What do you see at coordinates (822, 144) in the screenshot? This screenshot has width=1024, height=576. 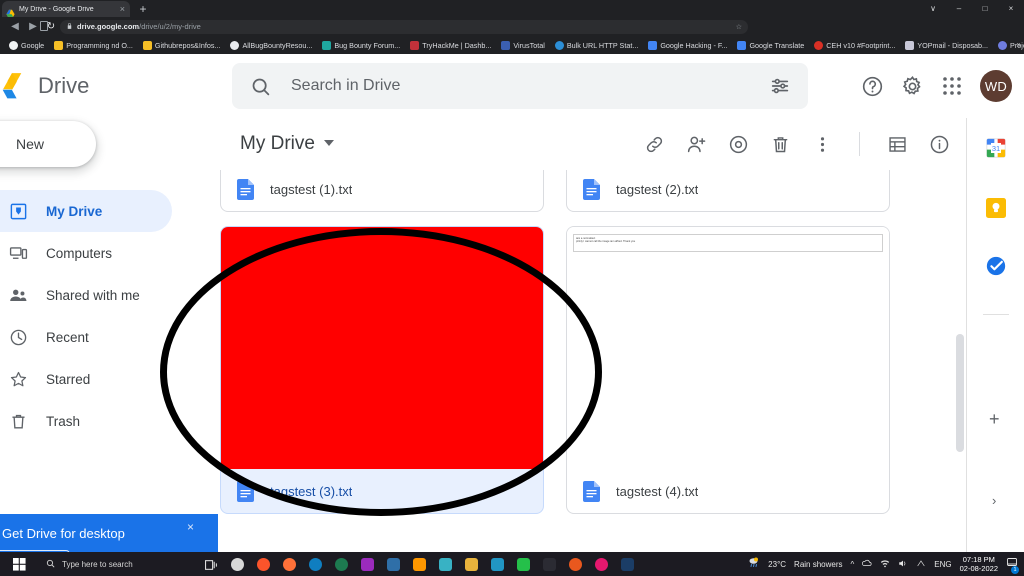 I see `more-vertical-icon` at bounding box center [822, 144].